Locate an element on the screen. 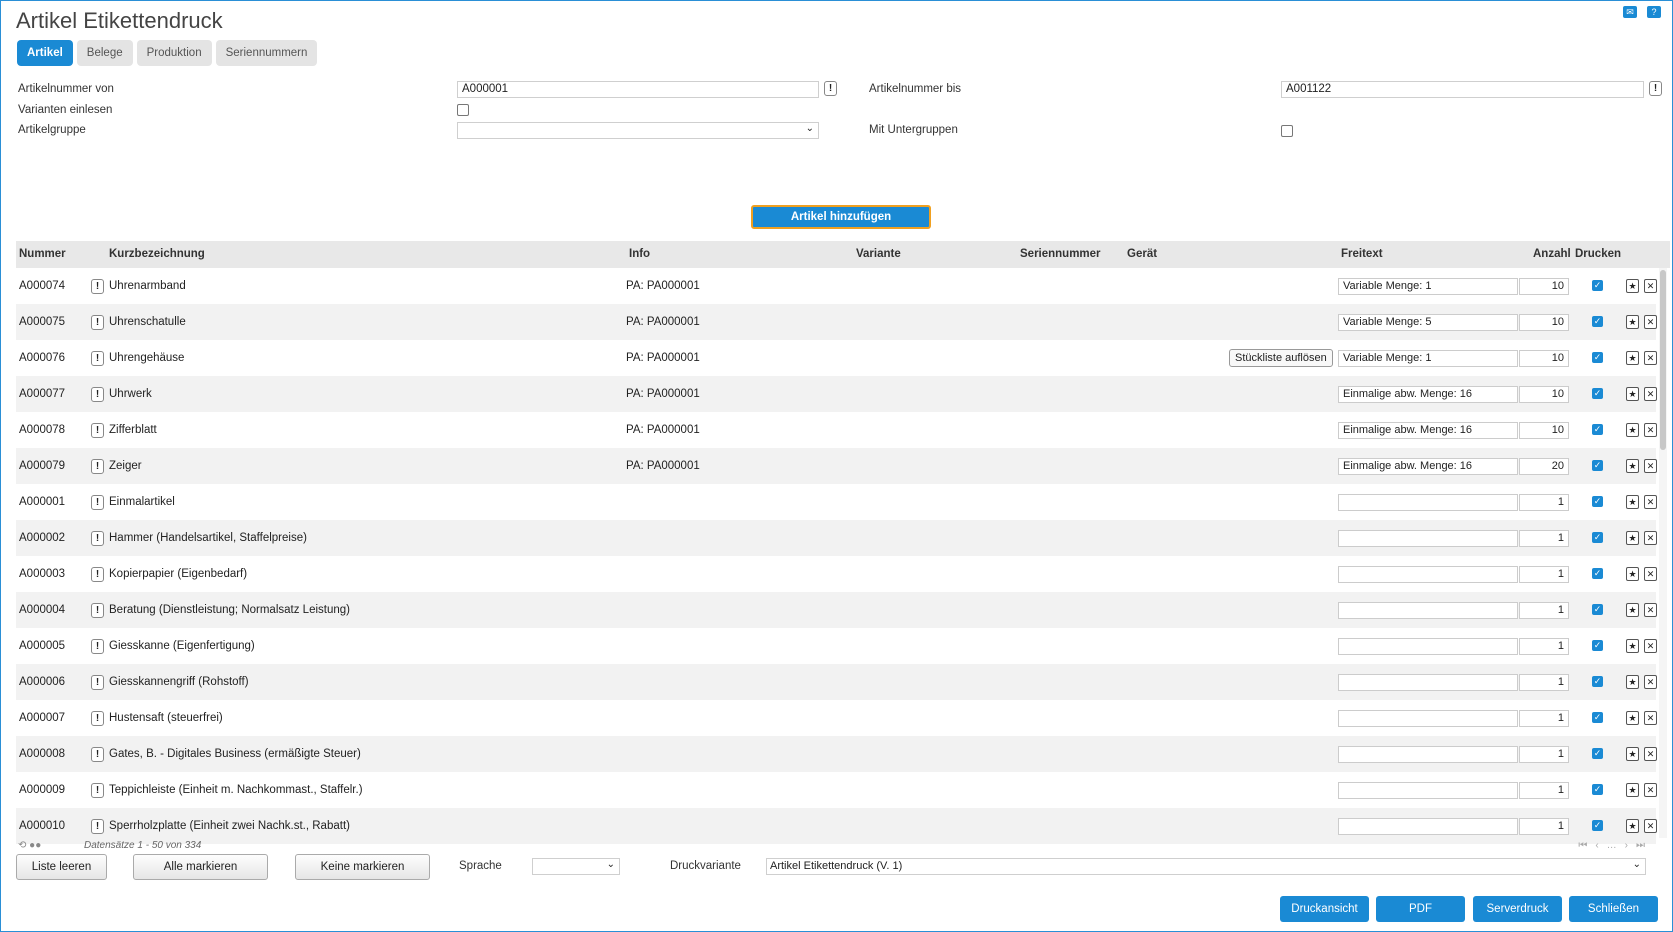 The width and height of the screenshot is (1673, 932). table-row: A000001! Einmalartikel 1 ✓ ★ ✕ is located at coordinates (836, 502).